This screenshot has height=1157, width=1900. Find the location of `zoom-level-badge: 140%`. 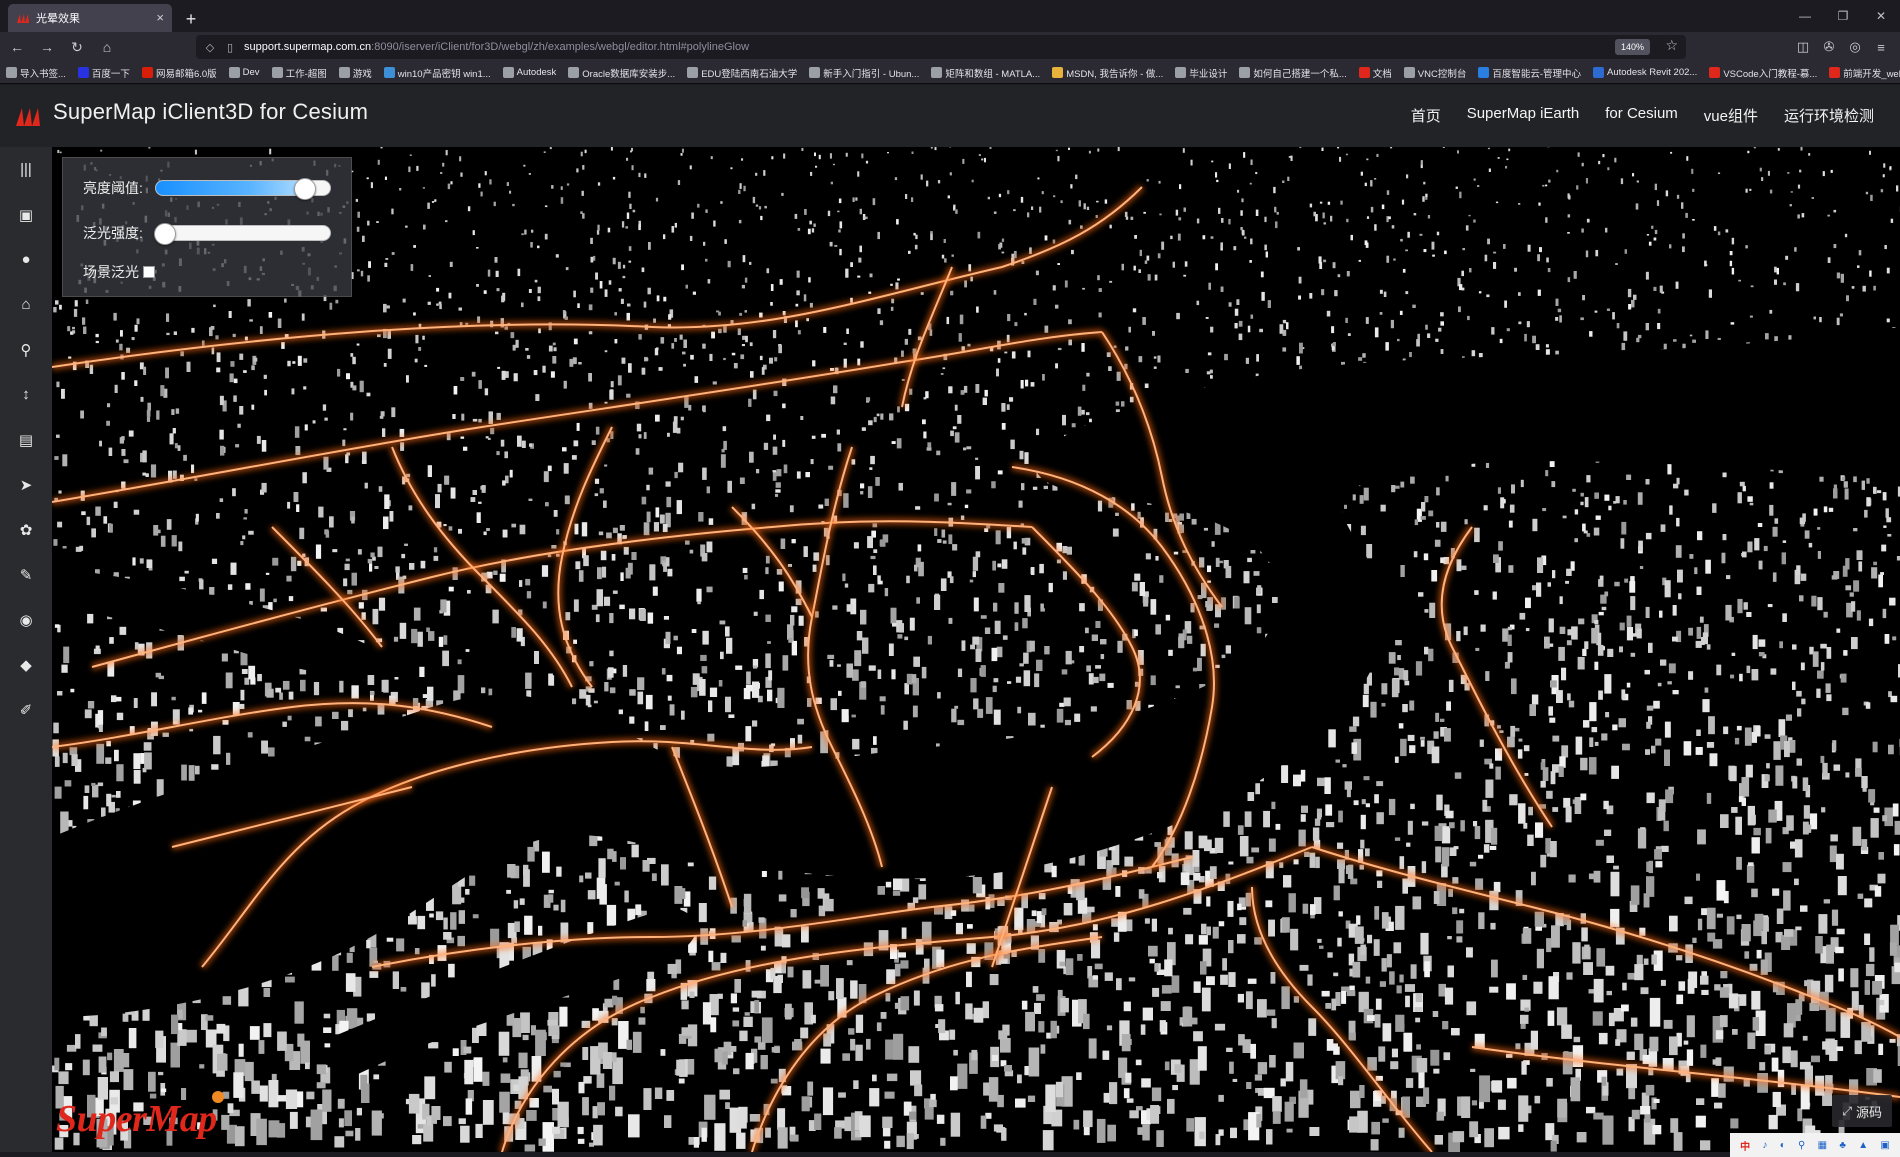

zoom-level-badge: 140% is located at coordinates (1632, 47).